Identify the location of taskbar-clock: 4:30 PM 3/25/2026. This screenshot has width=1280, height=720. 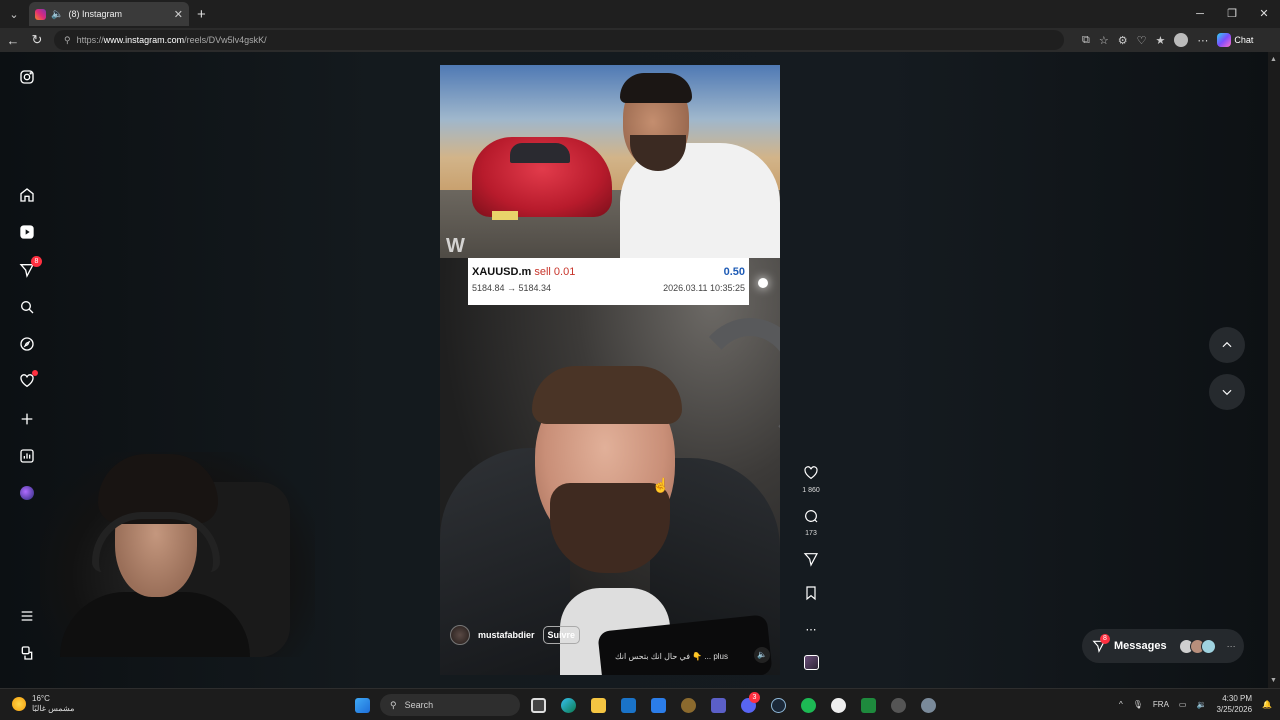
(1234, 704).